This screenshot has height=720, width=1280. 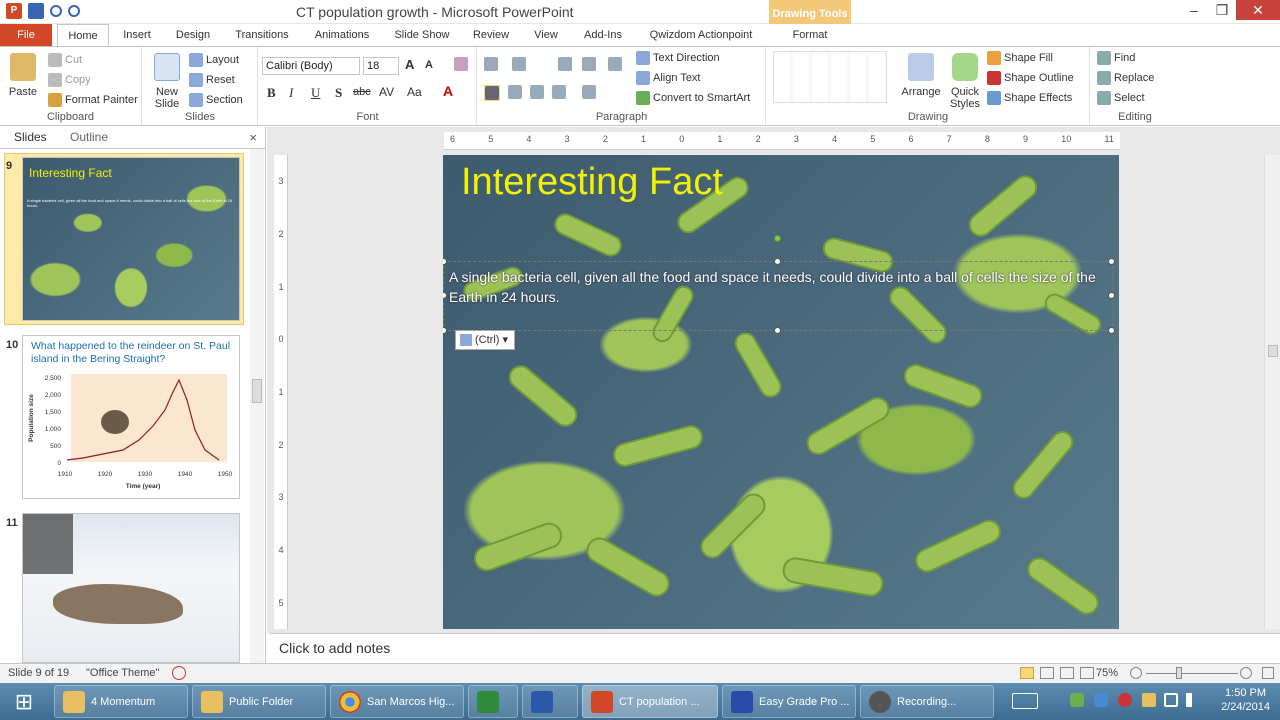 I want to click on tab-slide-show: Slide Show, so click(x=422, y=35).